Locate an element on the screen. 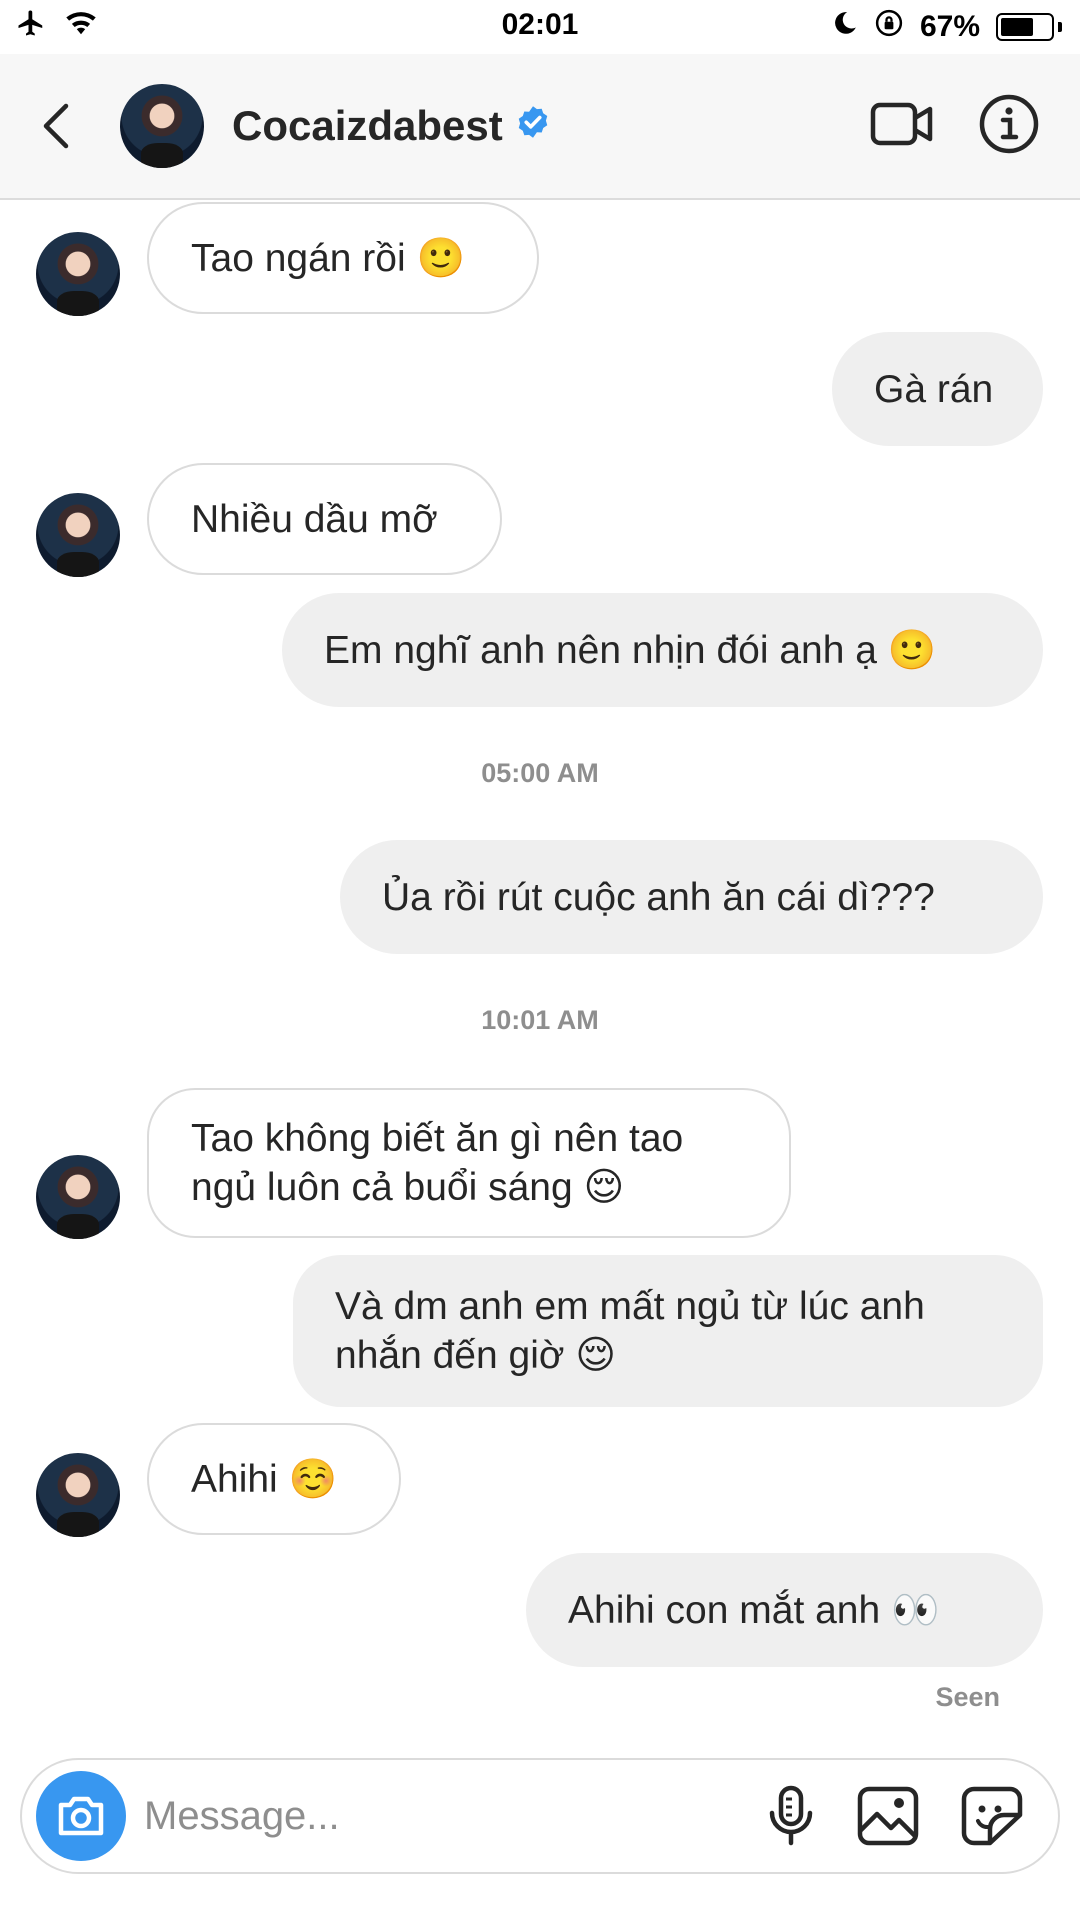 The image size is (1080, 1920). battery-percent: 67% is located at coordinates (949, 26).